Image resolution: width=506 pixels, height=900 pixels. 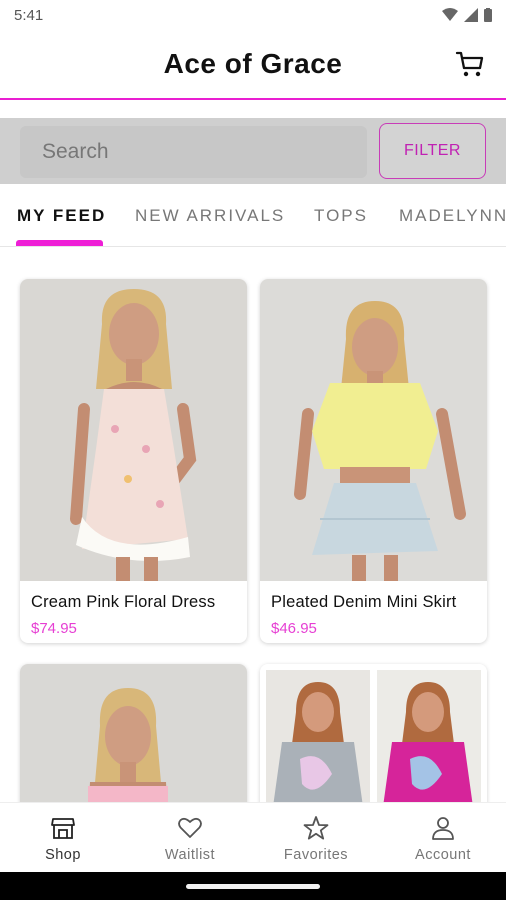 What do you see at coordinates (316, 855) in the screenshot?
I see `nav-label: Favorites` at bounding box center [316, 855].